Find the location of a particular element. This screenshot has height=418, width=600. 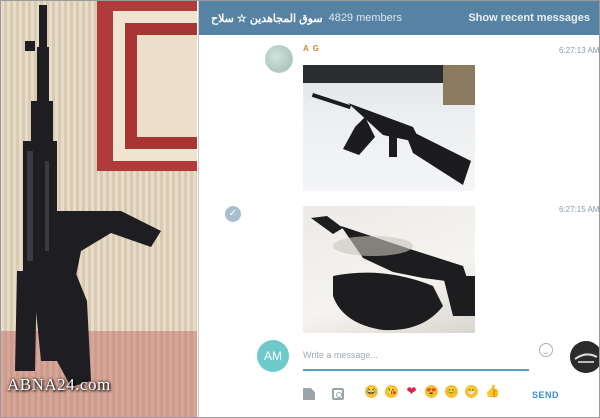

camera-icon is located at coordinates (338, 394).